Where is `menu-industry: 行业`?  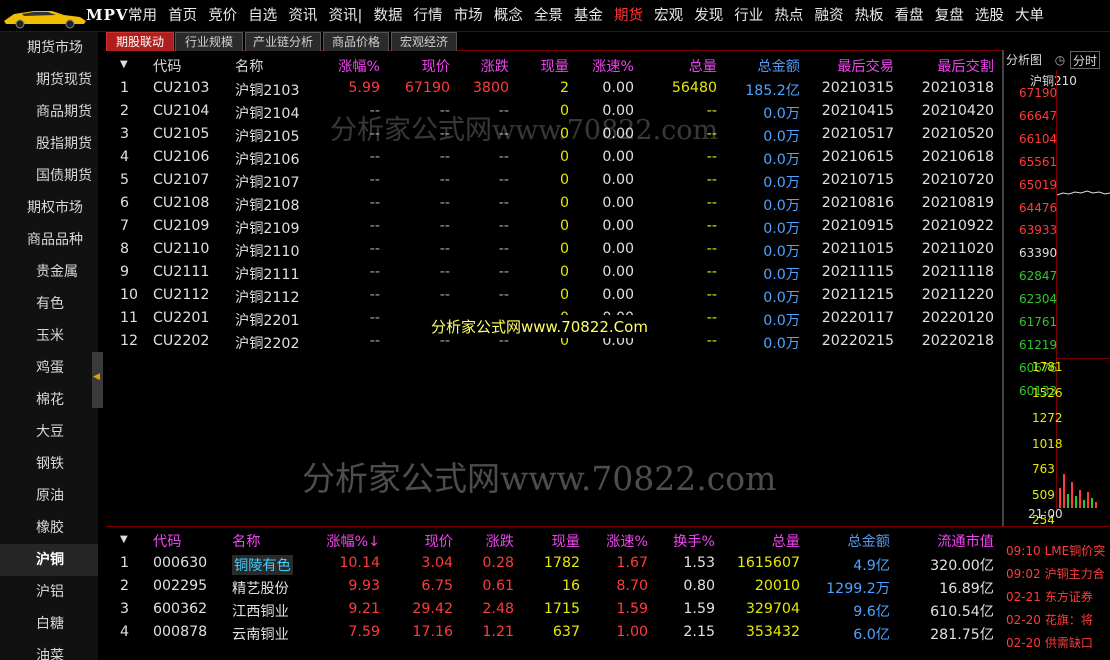
menu-industry: 行业 is located at coordinates (748, 16).